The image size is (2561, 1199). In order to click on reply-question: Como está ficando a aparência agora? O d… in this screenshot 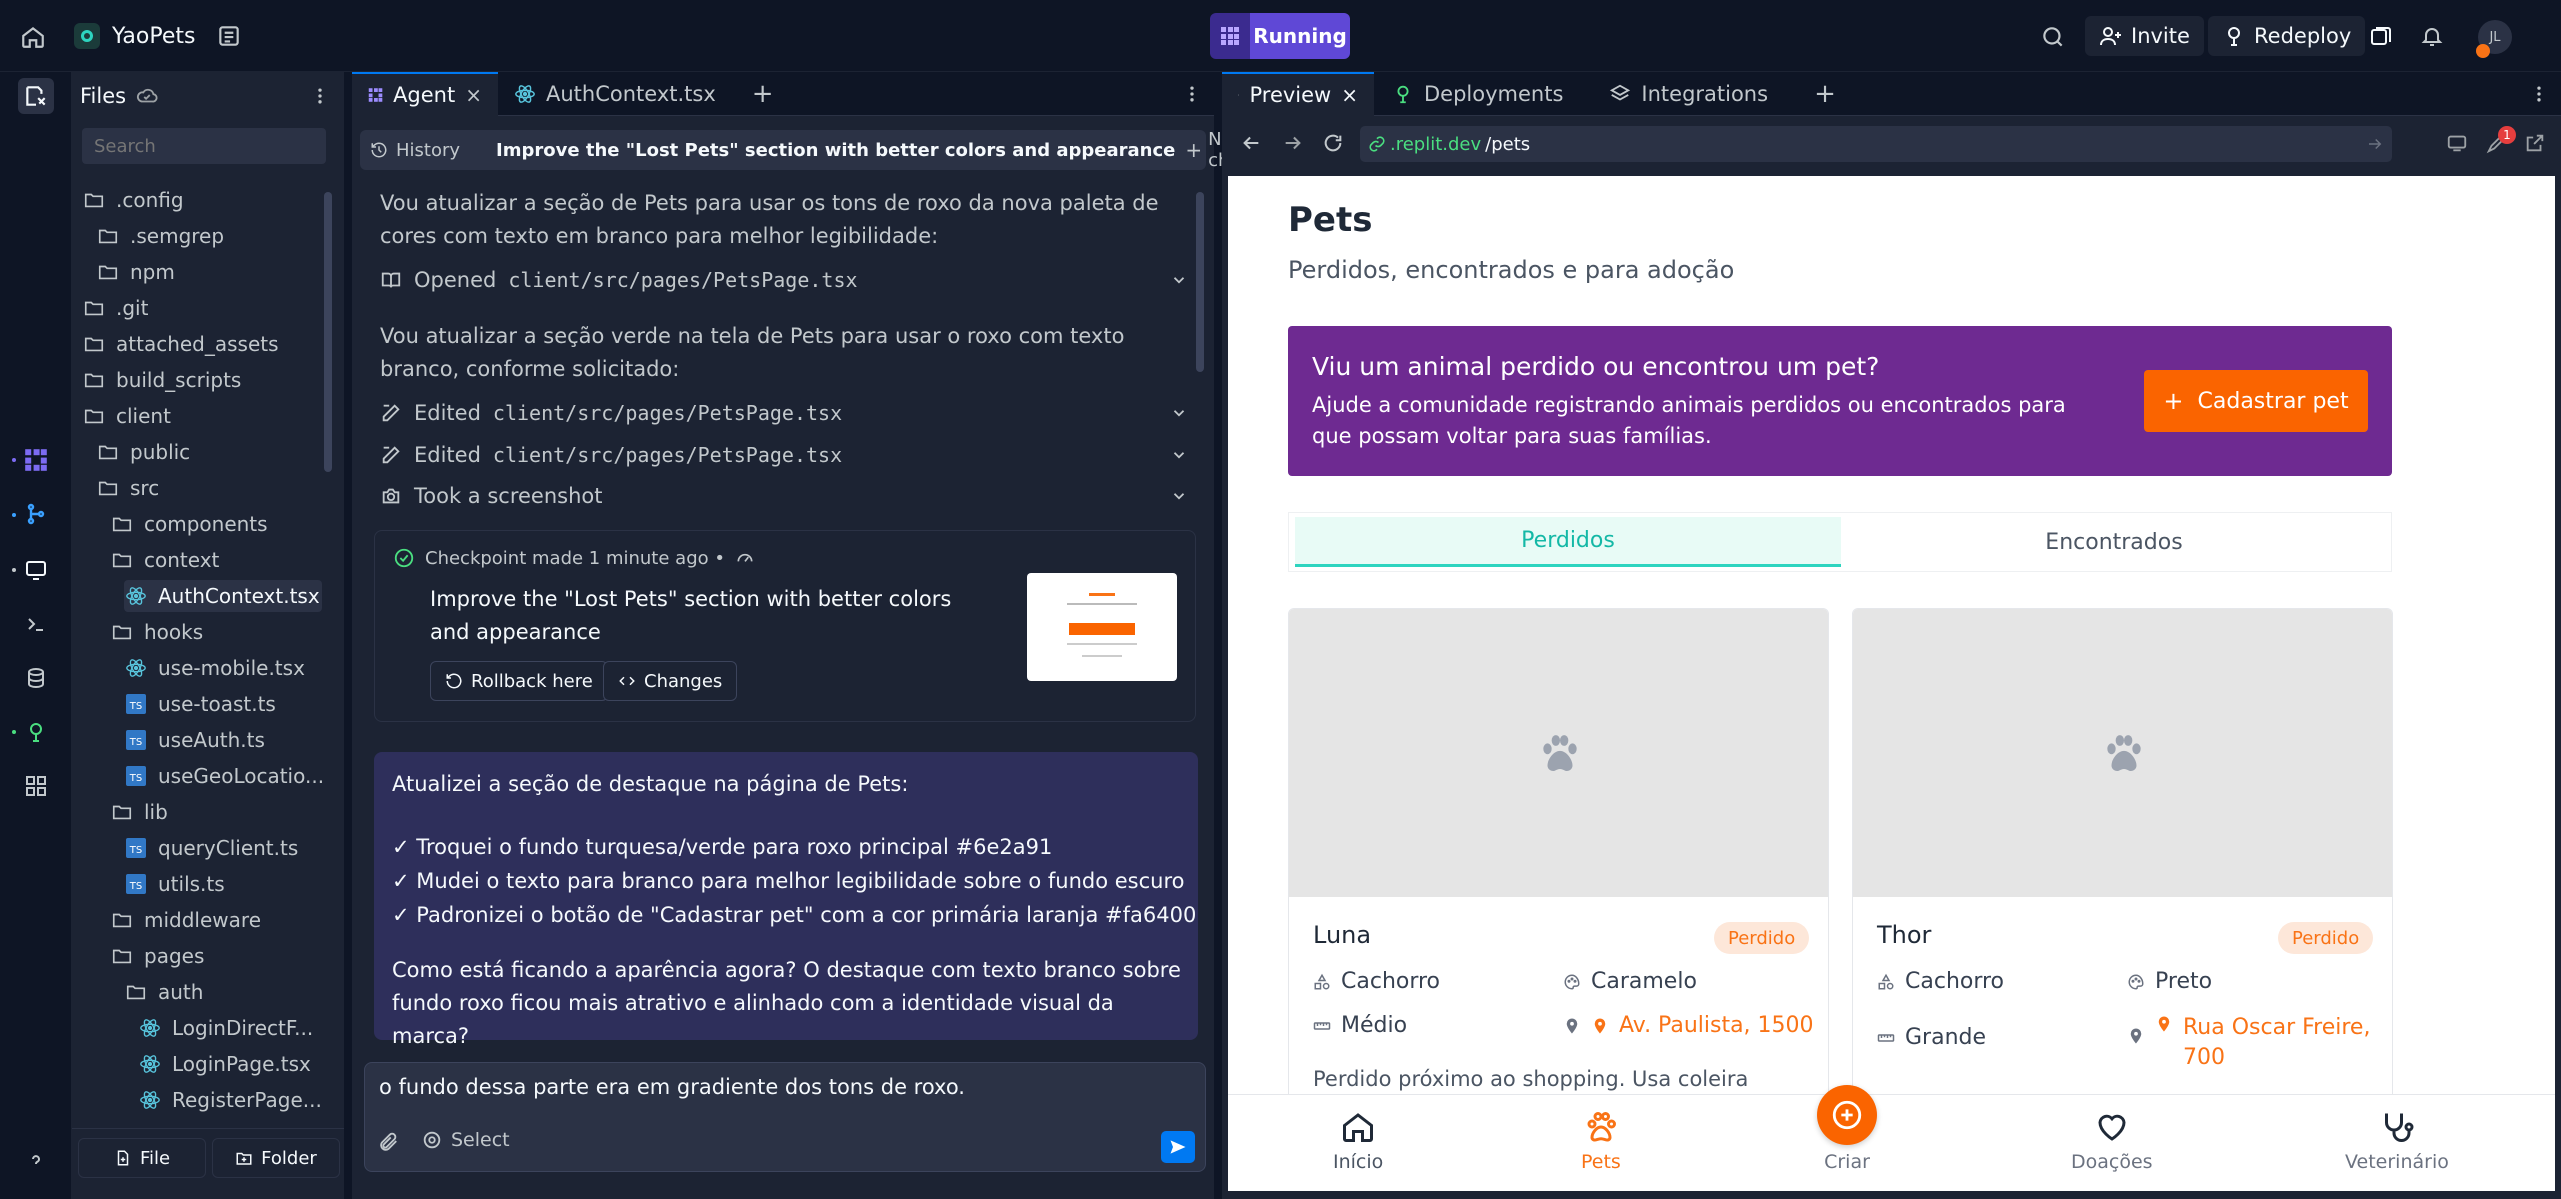, I will do `click(786, 1003)`.